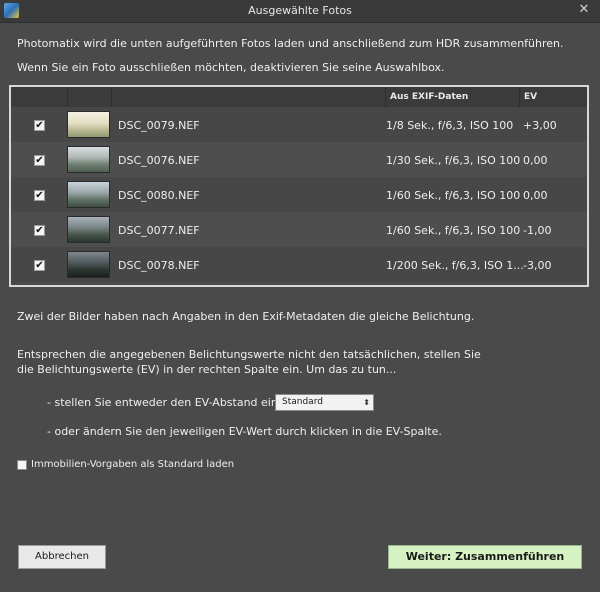 Image resolution: width=600 pixels, height=592 pixels. I want to click on merge-next-button: Weiter: Zusammenführen, so click(485, 557).